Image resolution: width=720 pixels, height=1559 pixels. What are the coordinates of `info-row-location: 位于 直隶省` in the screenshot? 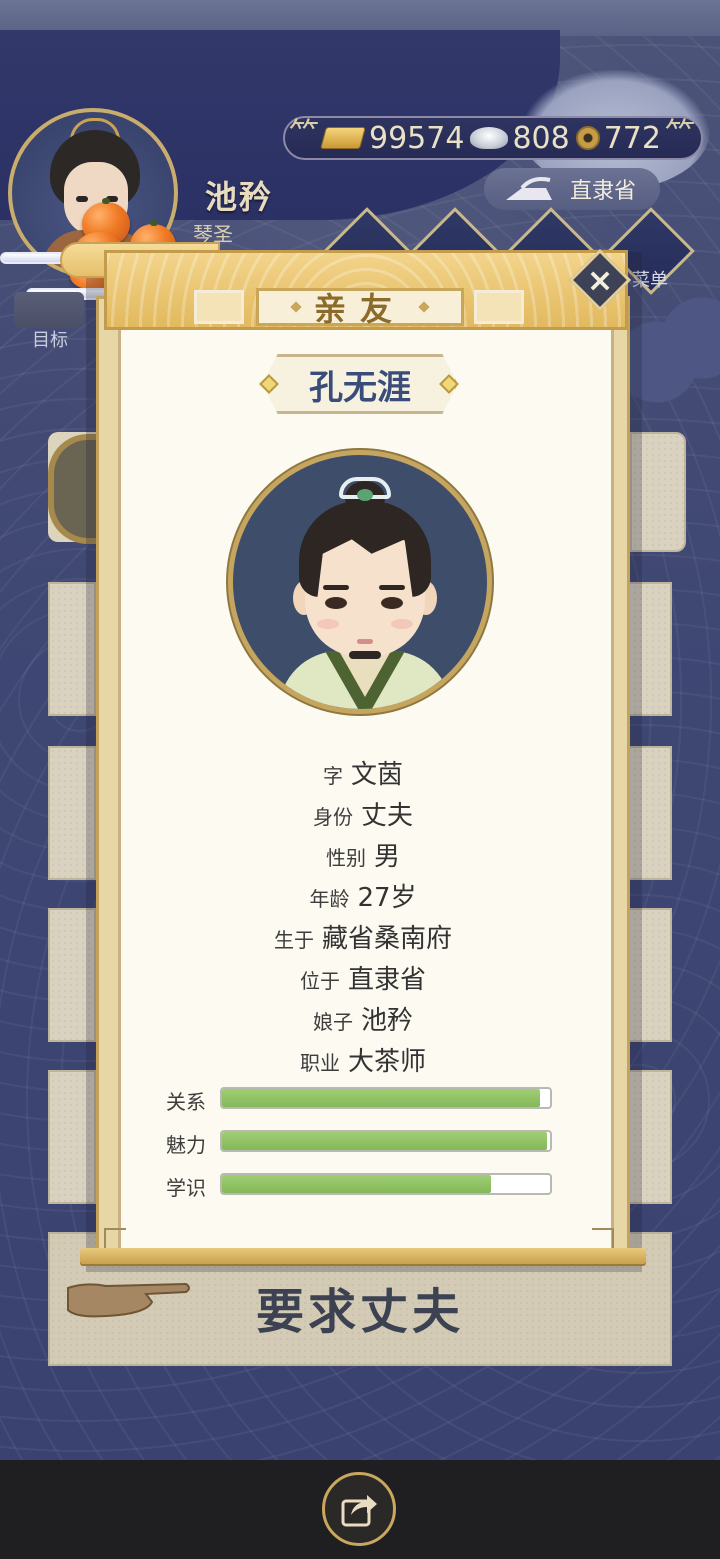 It's located at (363, 977).